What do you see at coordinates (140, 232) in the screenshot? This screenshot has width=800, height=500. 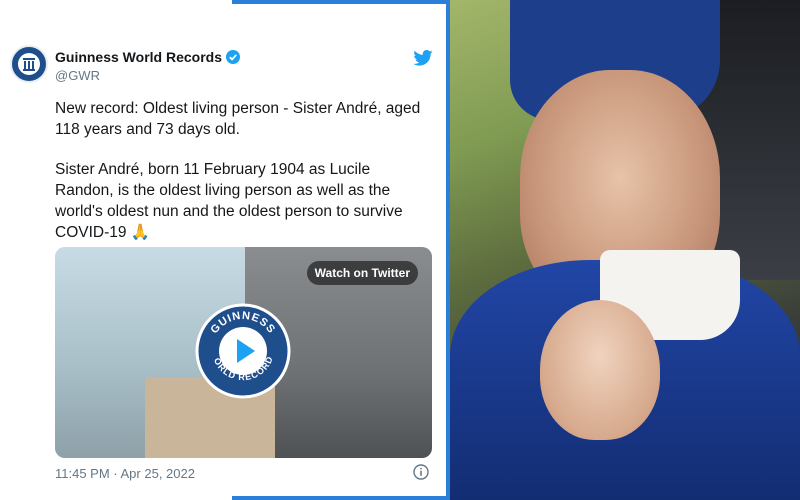 I see `praying-hands-emoji: 🙏` at bounding box center [140, 232].